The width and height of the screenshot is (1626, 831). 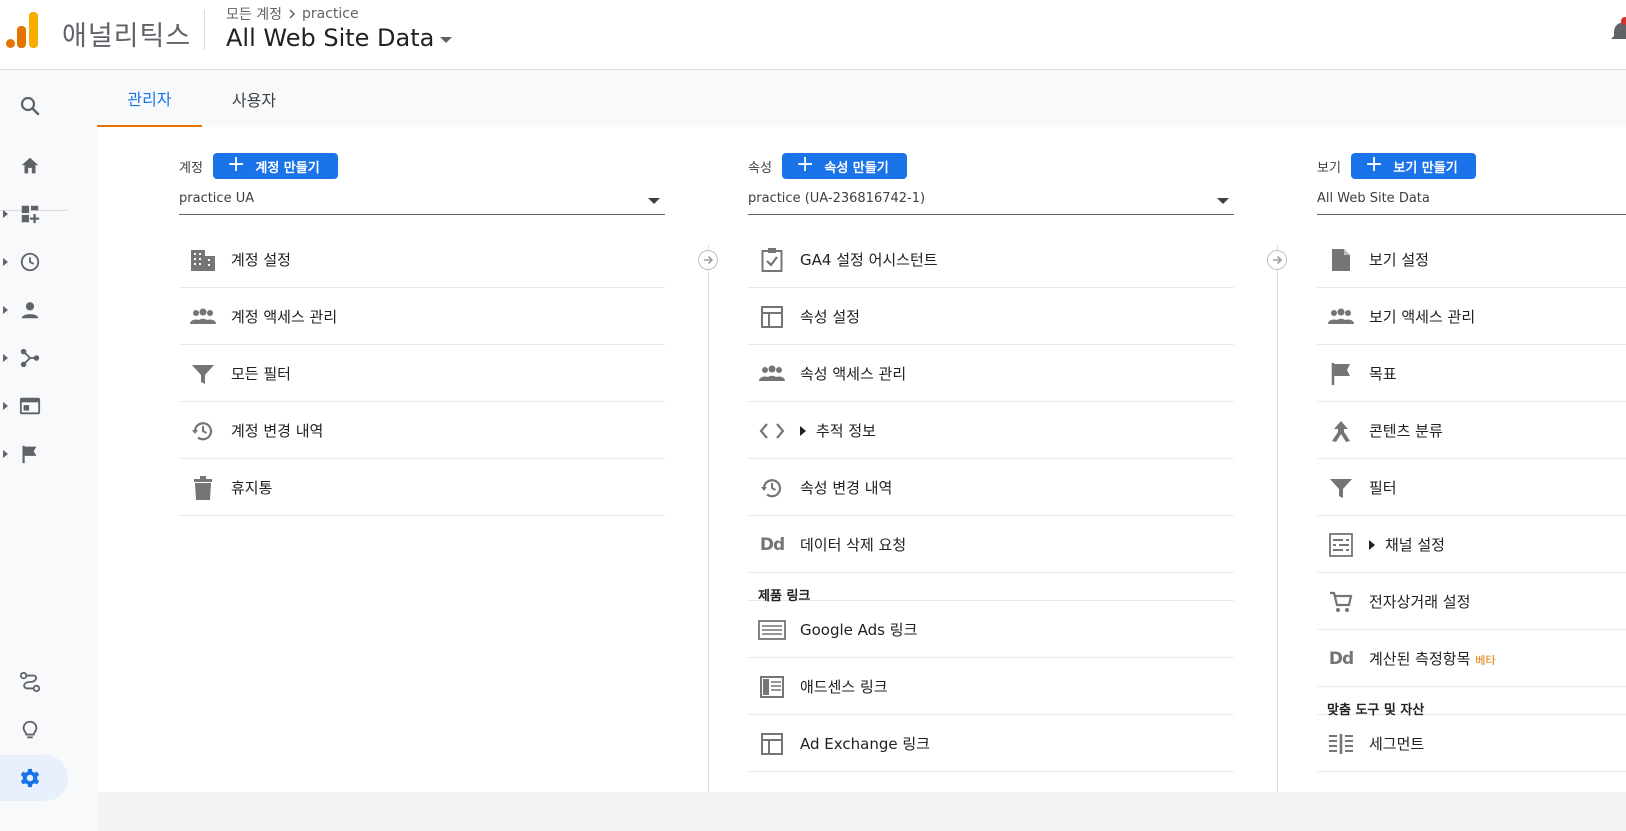 I want to click on property-column-header: 속성 + 속성 만들기, so click(x=827, y=166).